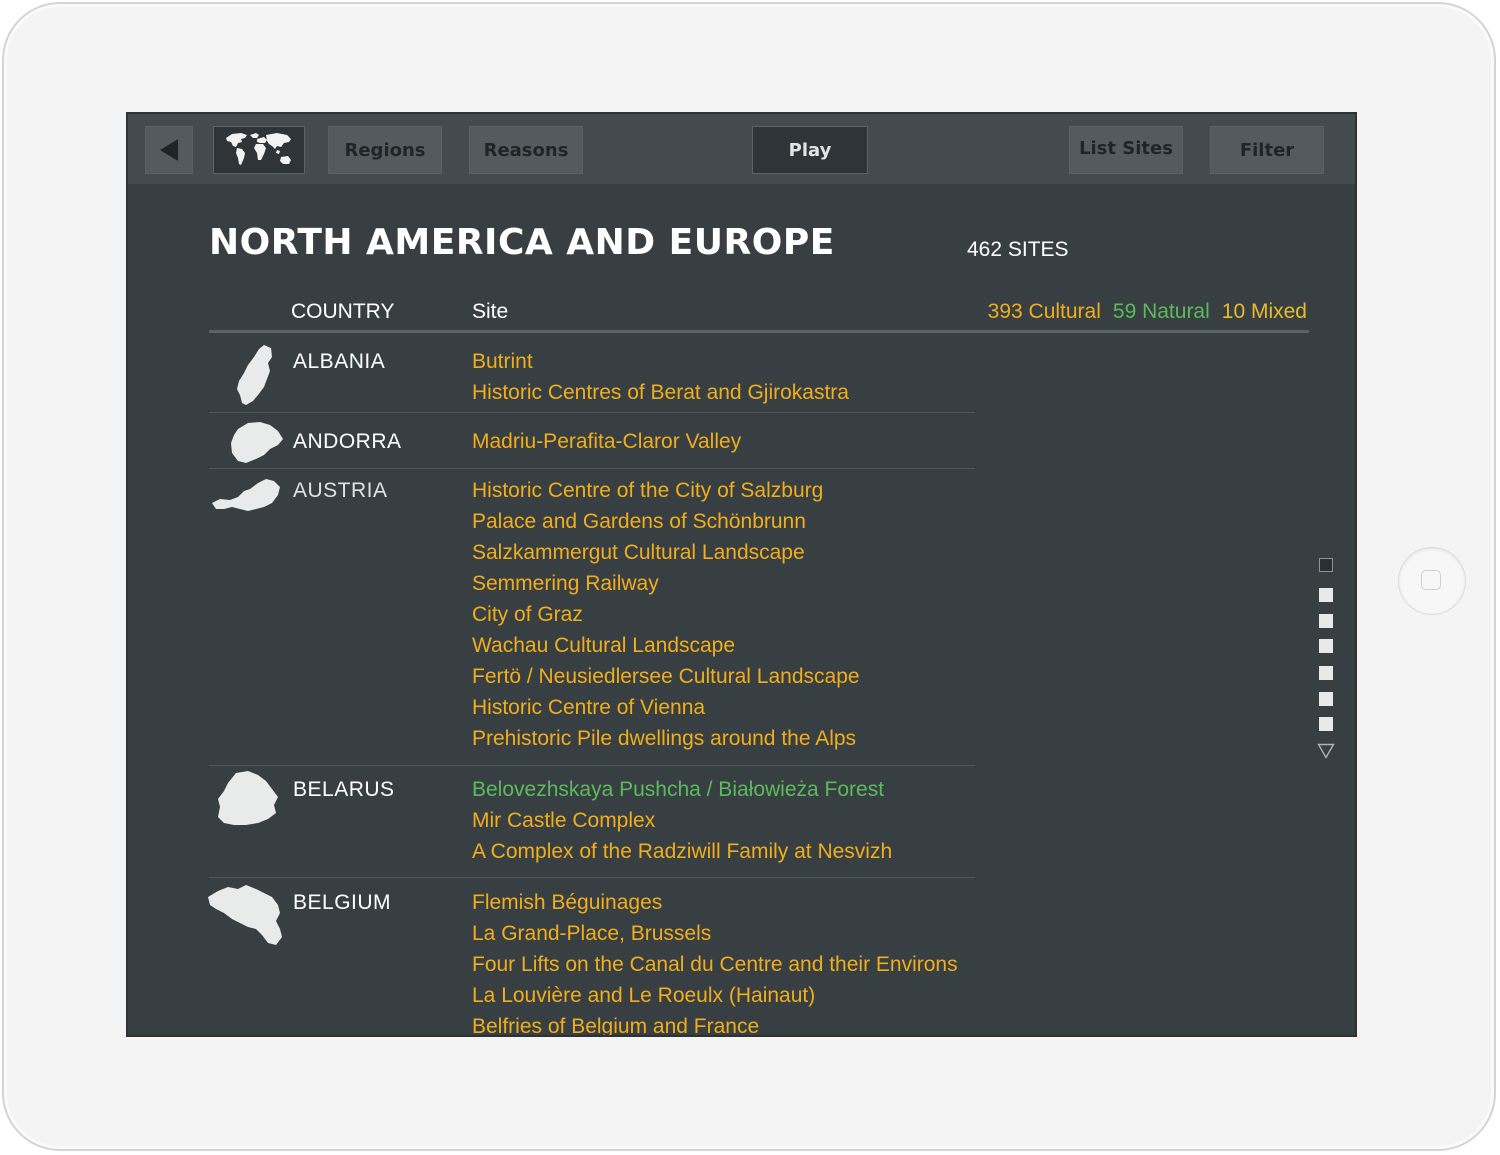 The height and width of the screenshot is (1155, 1500). Describe the element at coordinates (660, 361) in the screenshot. I see `site-item: Butrint` at that location.